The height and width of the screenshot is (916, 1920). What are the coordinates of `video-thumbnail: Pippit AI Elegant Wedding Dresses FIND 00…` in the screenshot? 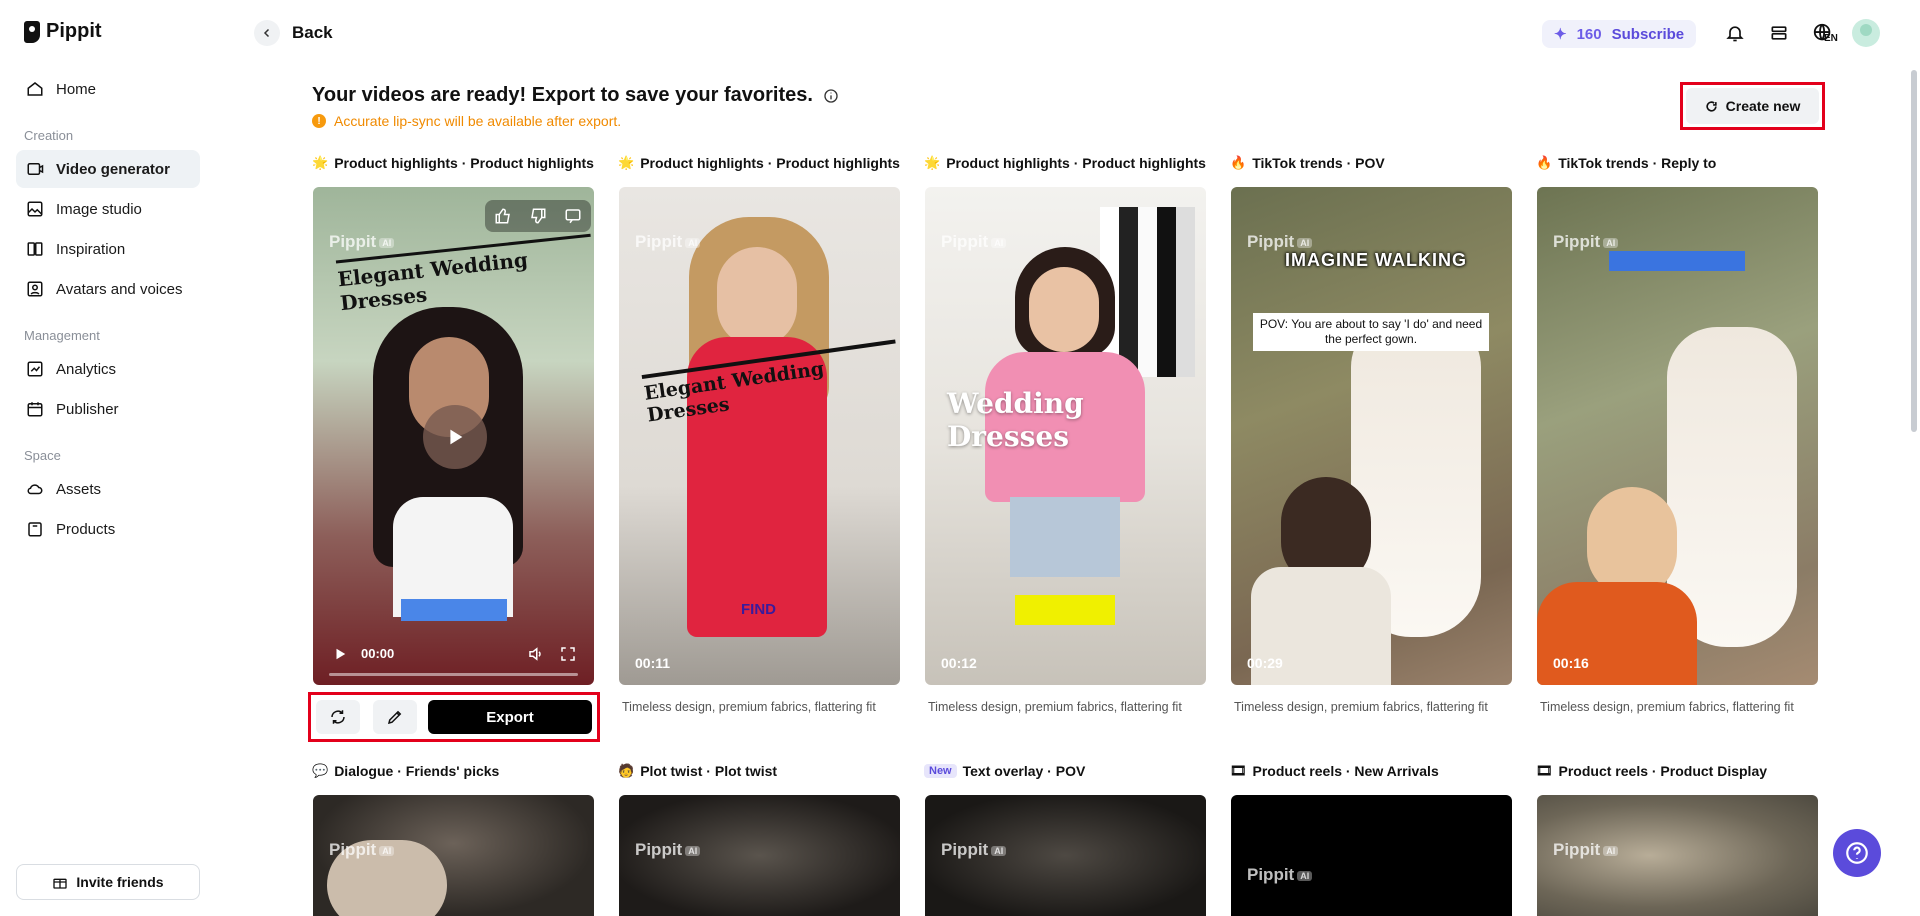 It's located at (759, 436).